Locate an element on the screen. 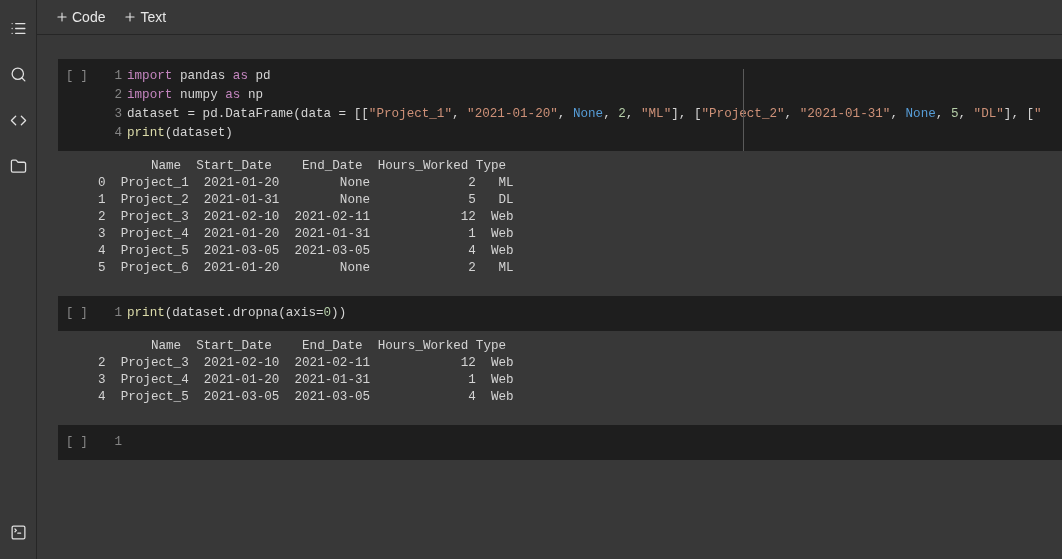 The height and width of the screenshot is (559, 1062). code-cell: [ ] 1 is located at coordinates (560, 442).